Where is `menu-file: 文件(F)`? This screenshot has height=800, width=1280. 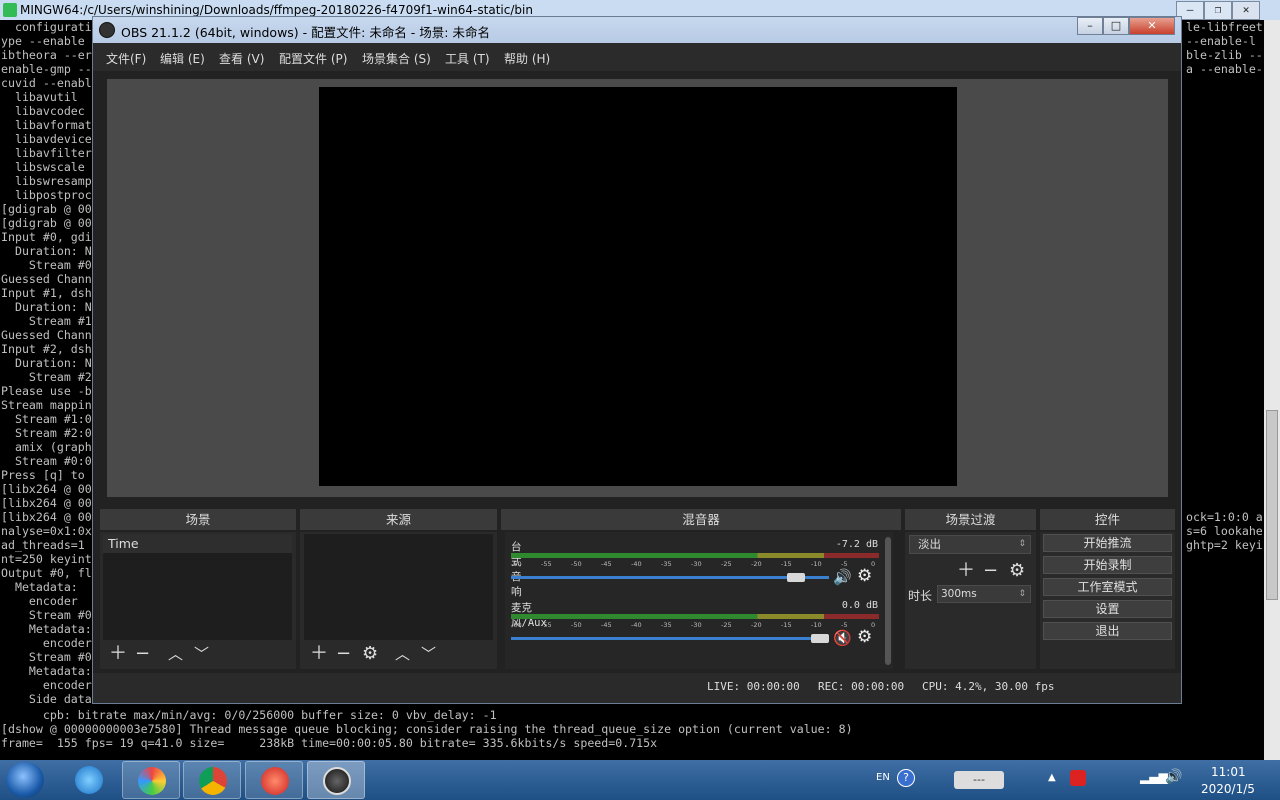 menu-file: 文件(F) is located at coordinates (126, 58).